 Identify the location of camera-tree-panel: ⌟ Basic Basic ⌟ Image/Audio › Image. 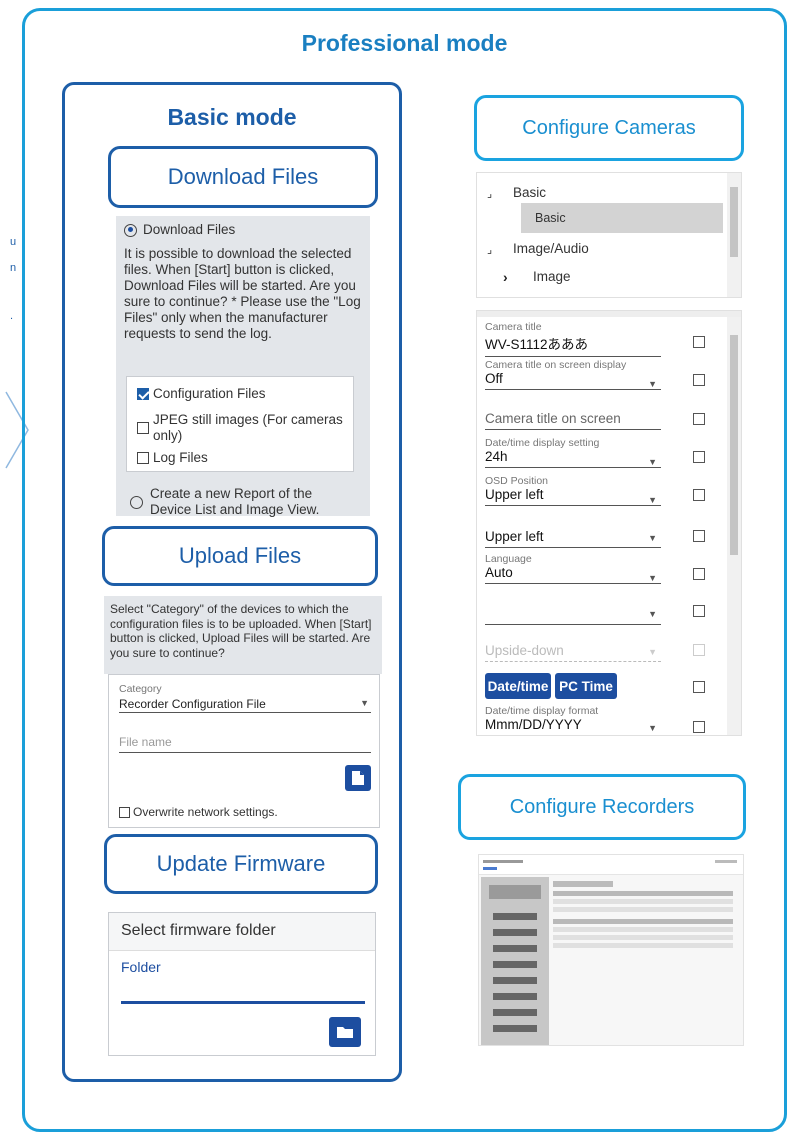
(609, 235).